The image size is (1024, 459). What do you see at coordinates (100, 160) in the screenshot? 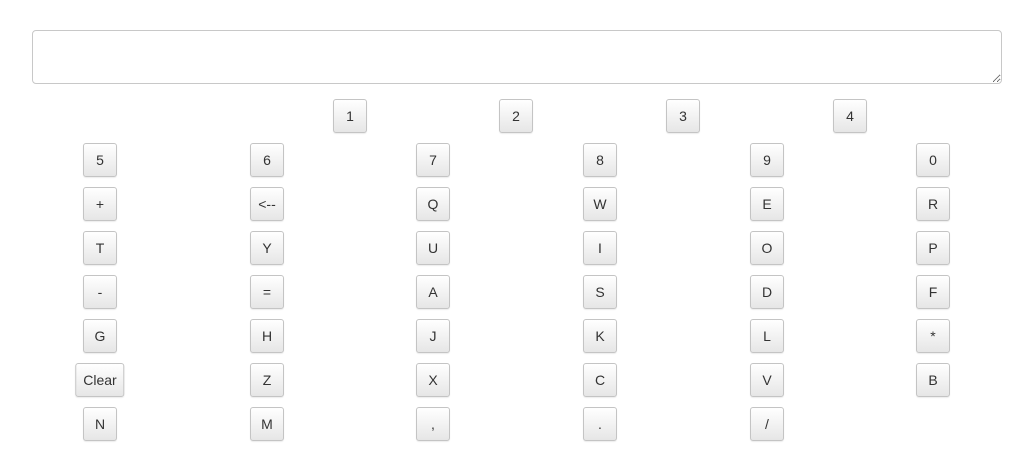
I see `key-5: 5` at bounding box center [100, 160].